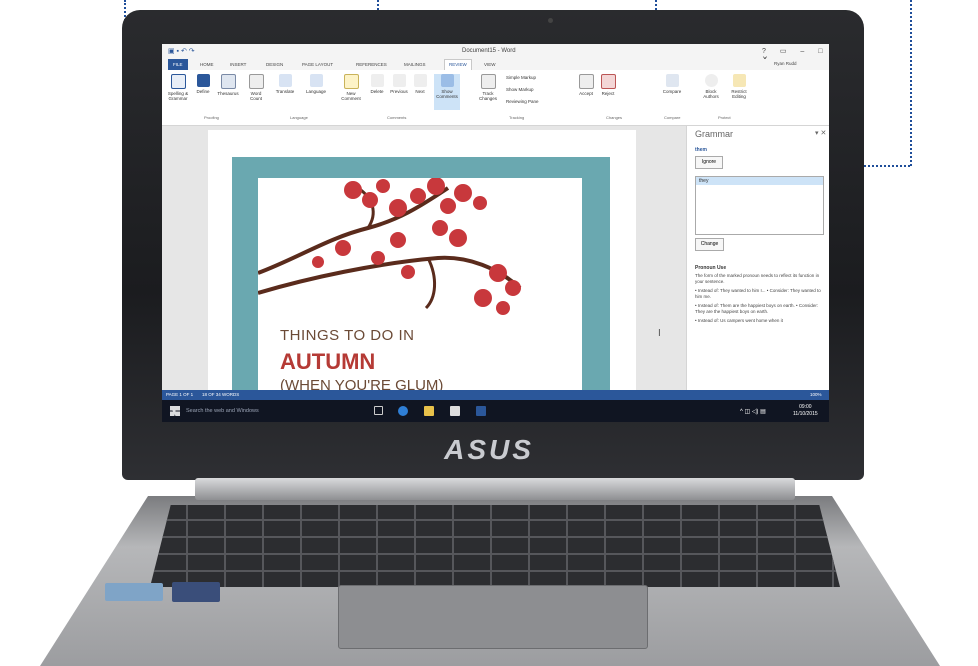 The image size is (978, 666). I want to click on close-icon: ▾ ✕, so click(820, 133).